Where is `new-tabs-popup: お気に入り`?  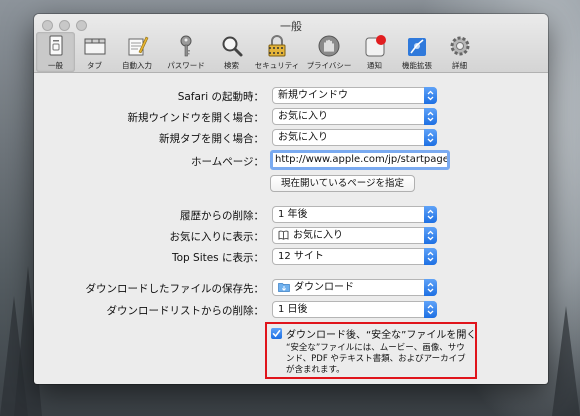 new-tabs-popup: お気に入り is located at coordinates (354, 137).